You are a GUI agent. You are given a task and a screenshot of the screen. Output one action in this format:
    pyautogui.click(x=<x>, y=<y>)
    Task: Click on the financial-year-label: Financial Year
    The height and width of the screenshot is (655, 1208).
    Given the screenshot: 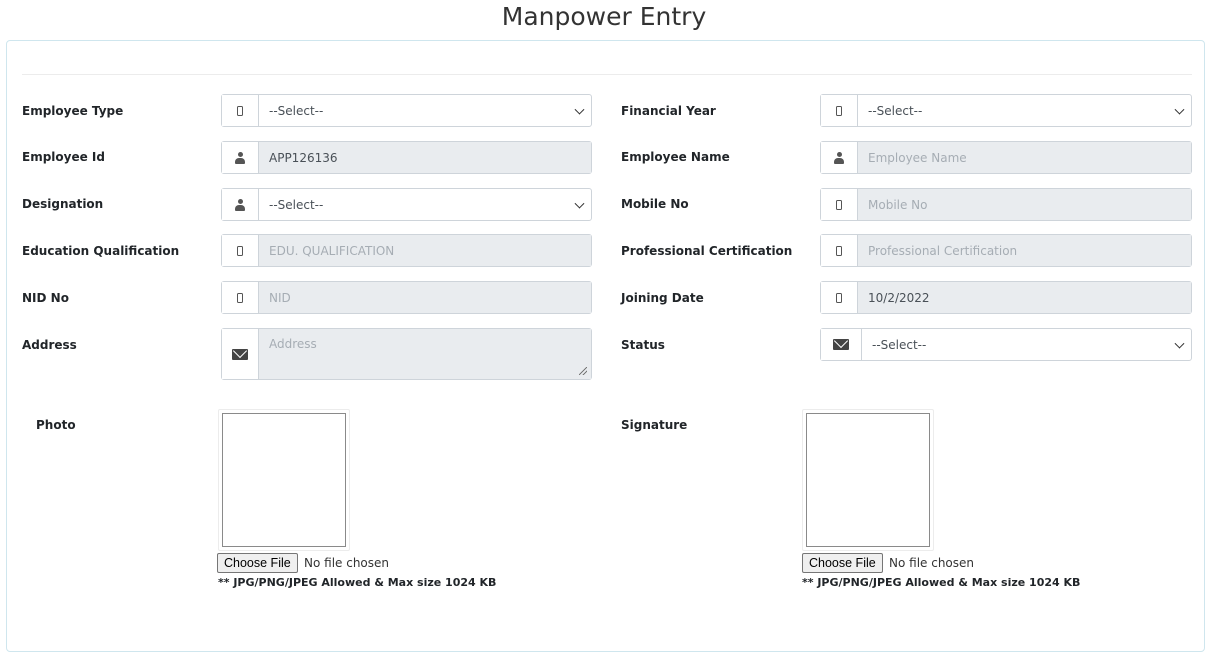 What is the action you would take?
    pyautogui.click(x=668, y=111)
    